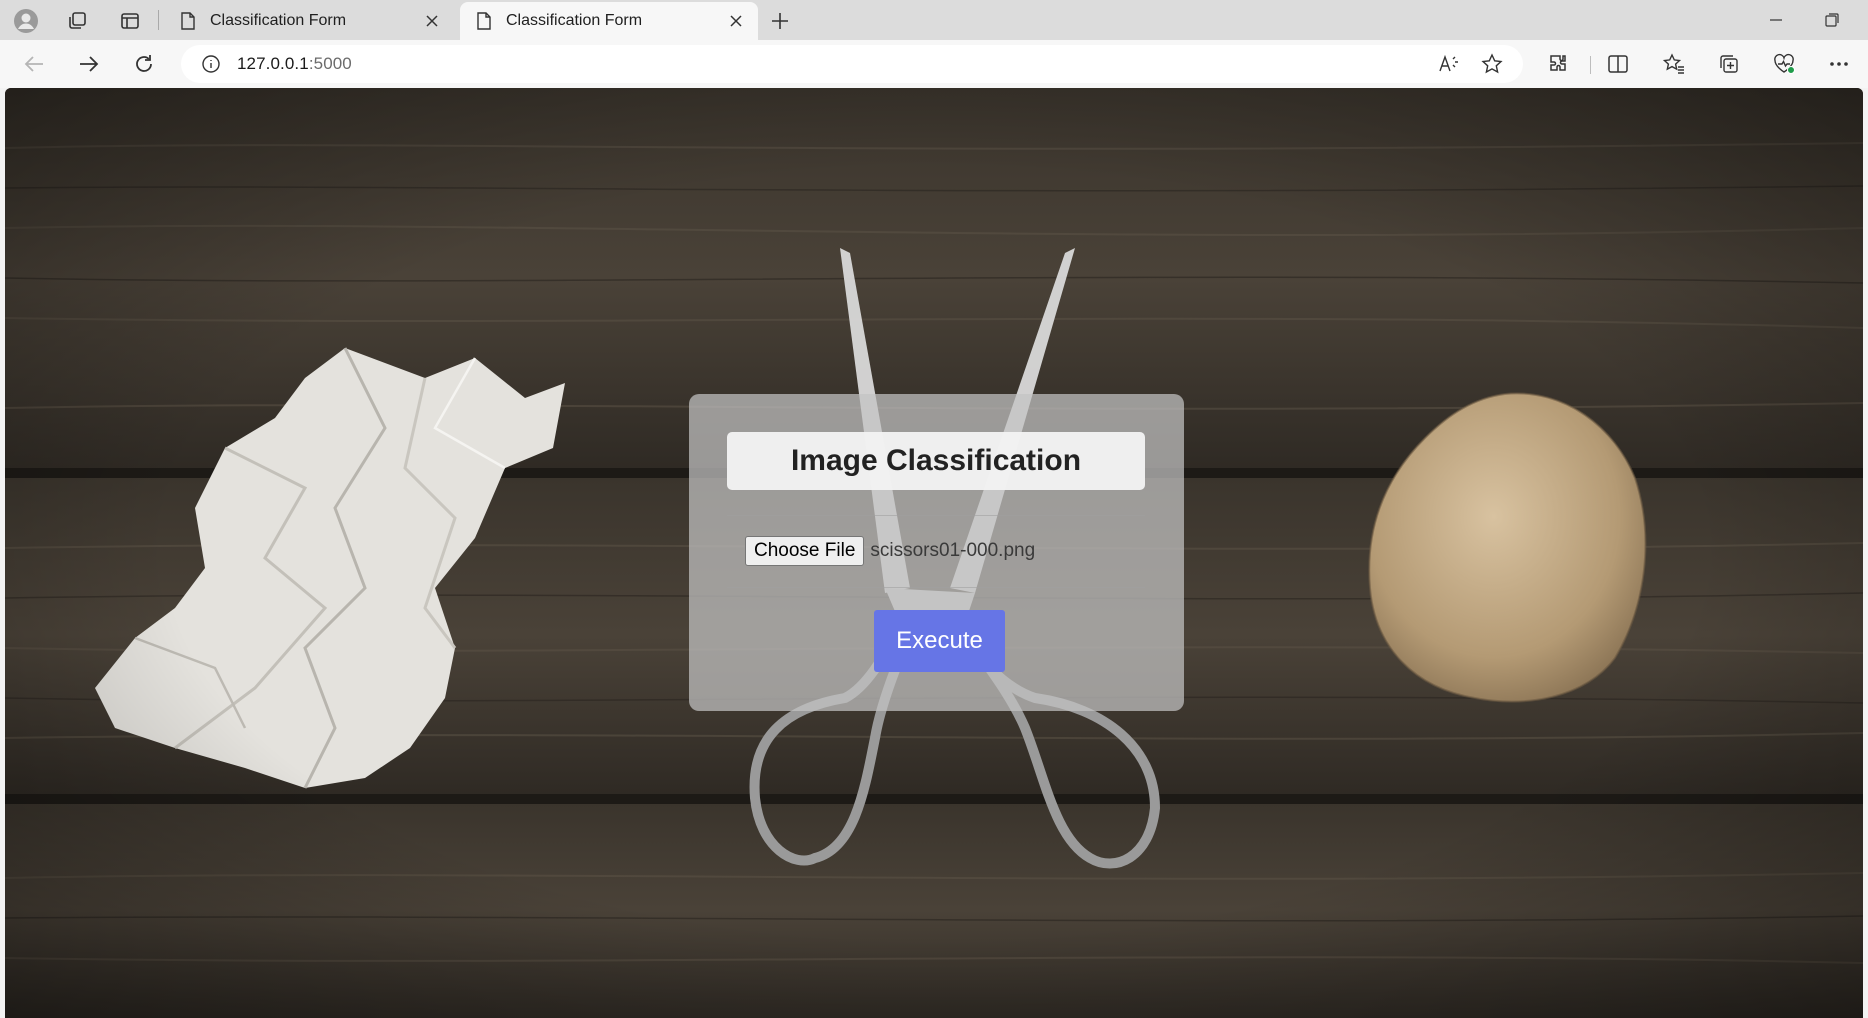  Describe the element at coordinates (1776, 20) in the screenshot. I see `minimize-icon` at that location.